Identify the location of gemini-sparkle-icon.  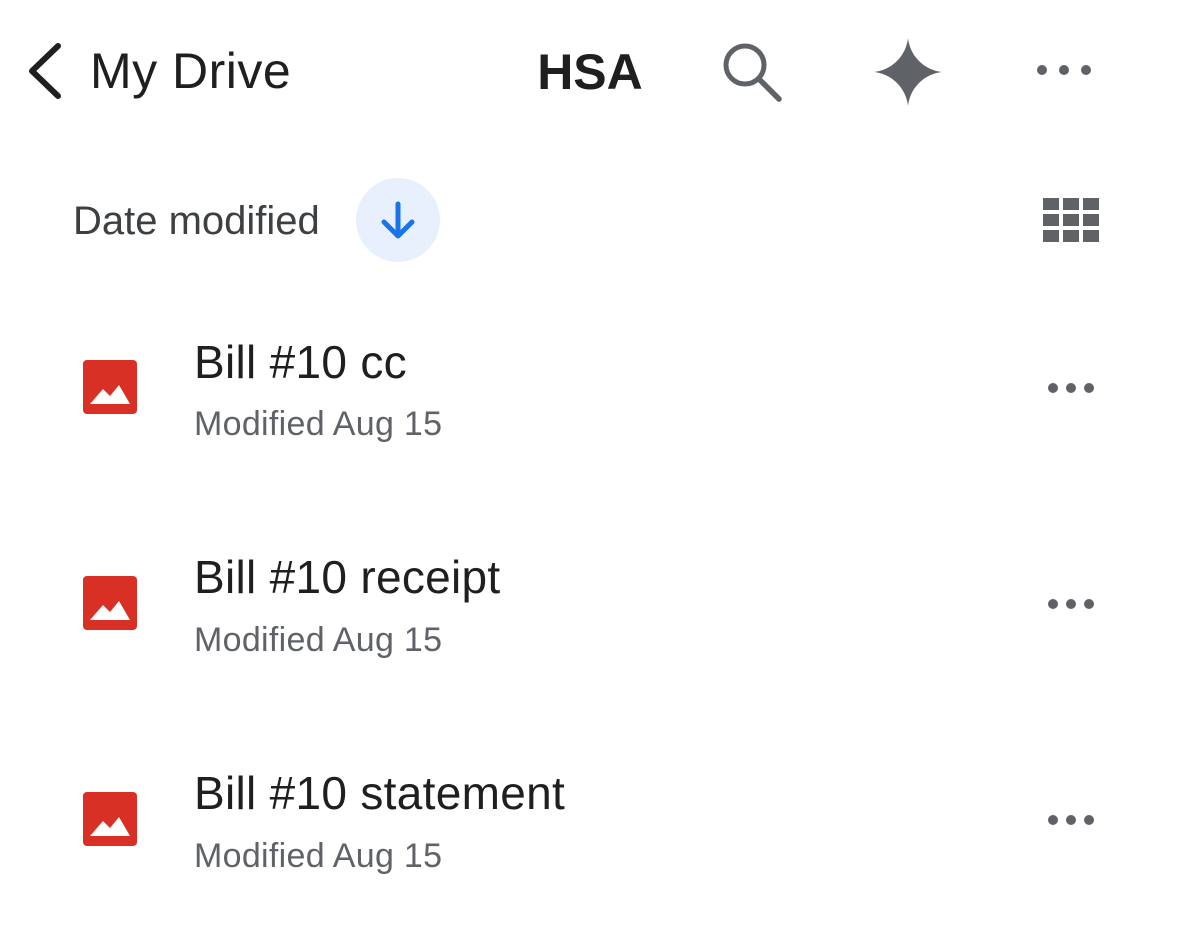
(908, 72).